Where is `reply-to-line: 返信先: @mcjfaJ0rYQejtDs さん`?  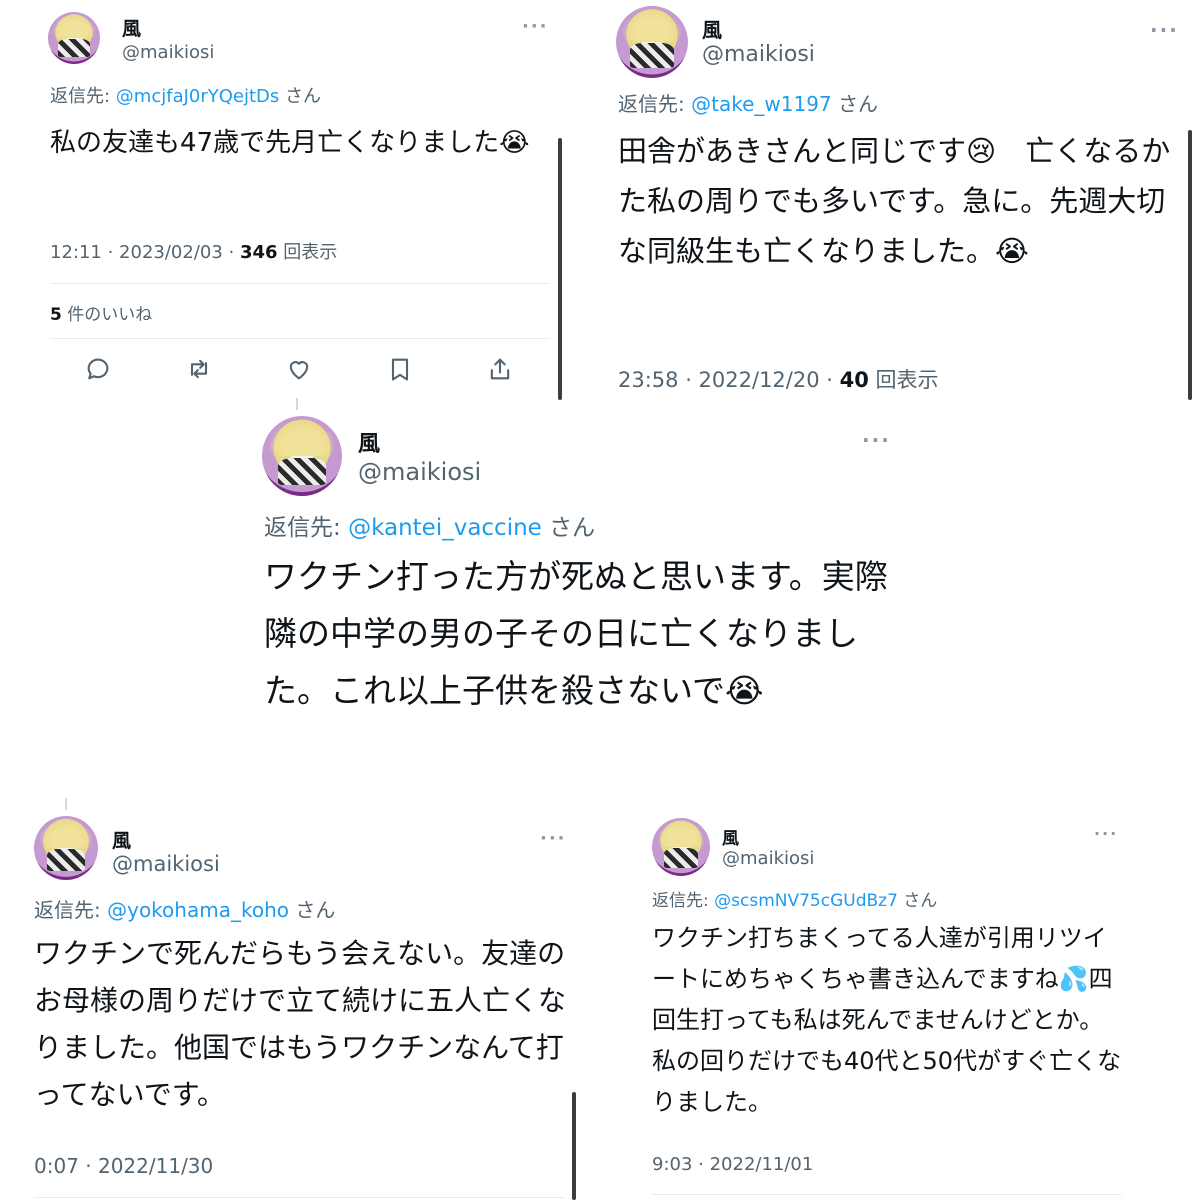 reply-to-line: 返信先: @mcjfaJ0rYQejtDs さん is located at coordinates (185, 95).